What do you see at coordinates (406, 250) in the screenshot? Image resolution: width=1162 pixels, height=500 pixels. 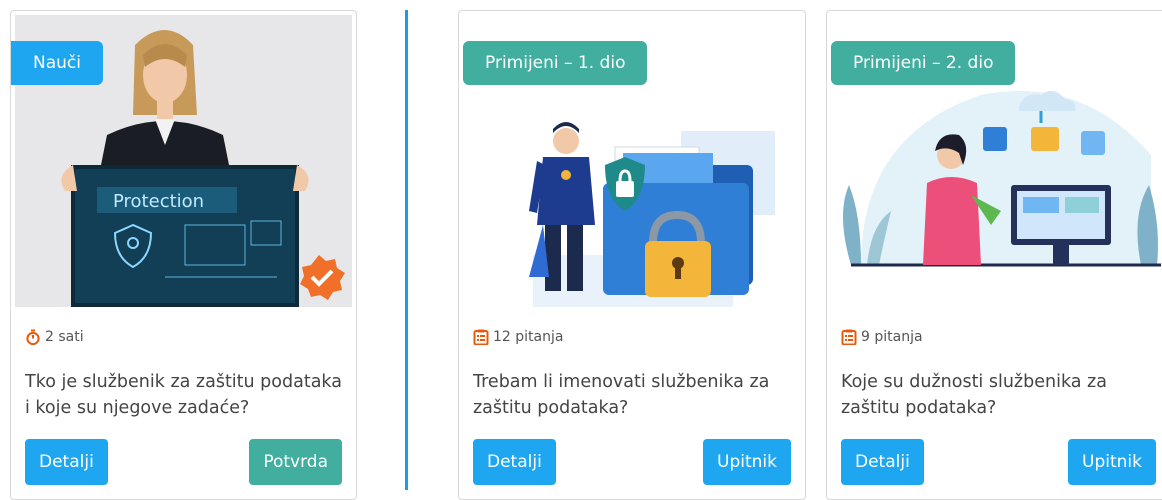 I see `section-divider` at bounding box center [406, 250].